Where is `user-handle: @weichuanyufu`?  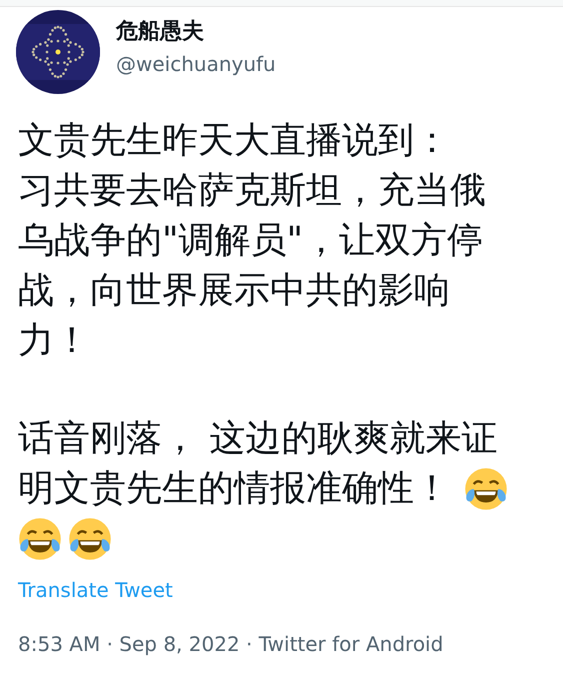
user-handle: @weichuanyufu is located at coordinates (196, 64).